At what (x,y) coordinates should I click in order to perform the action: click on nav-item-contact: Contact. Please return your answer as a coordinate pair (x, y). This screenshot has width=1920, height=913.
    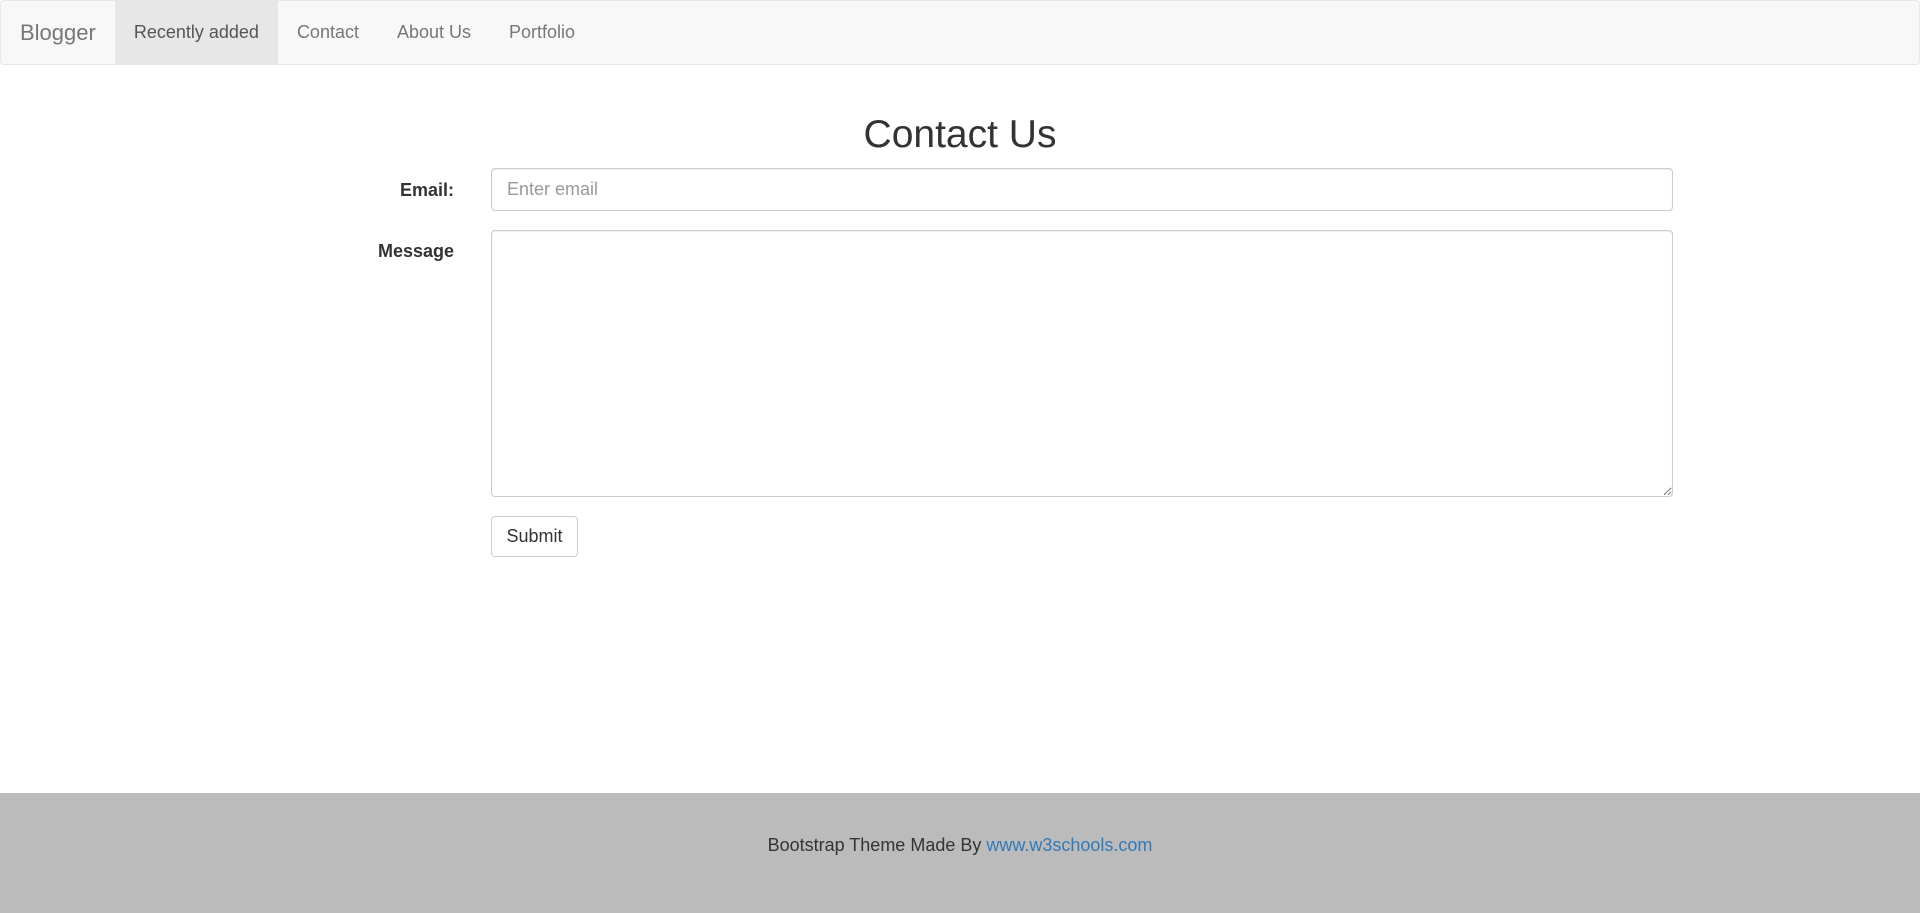
    Looking at the image, I should click on (328, 32).